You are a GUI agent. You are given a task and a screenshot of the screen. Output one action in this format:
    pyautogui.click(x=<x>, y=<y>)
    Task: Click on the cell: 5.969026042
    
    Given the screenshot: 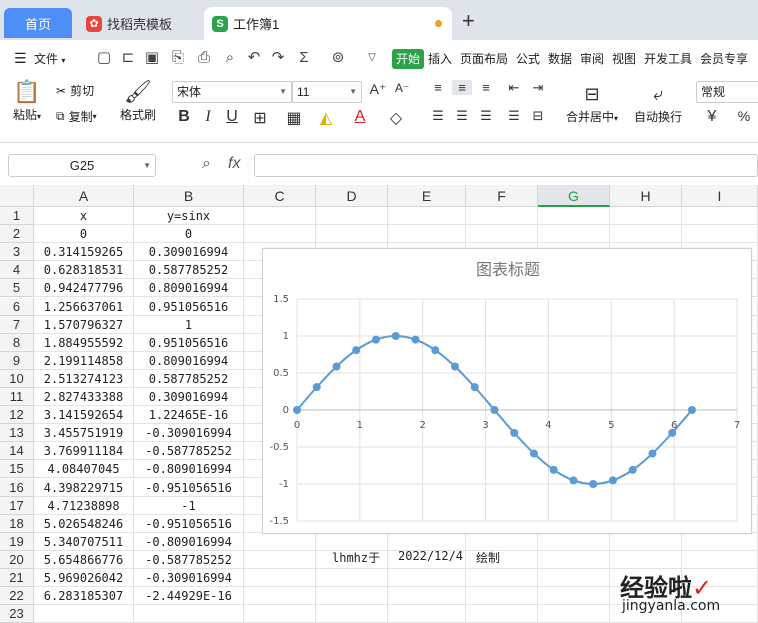 What is the action you would take?
    pyautogui.click(x=84, y=578)
    